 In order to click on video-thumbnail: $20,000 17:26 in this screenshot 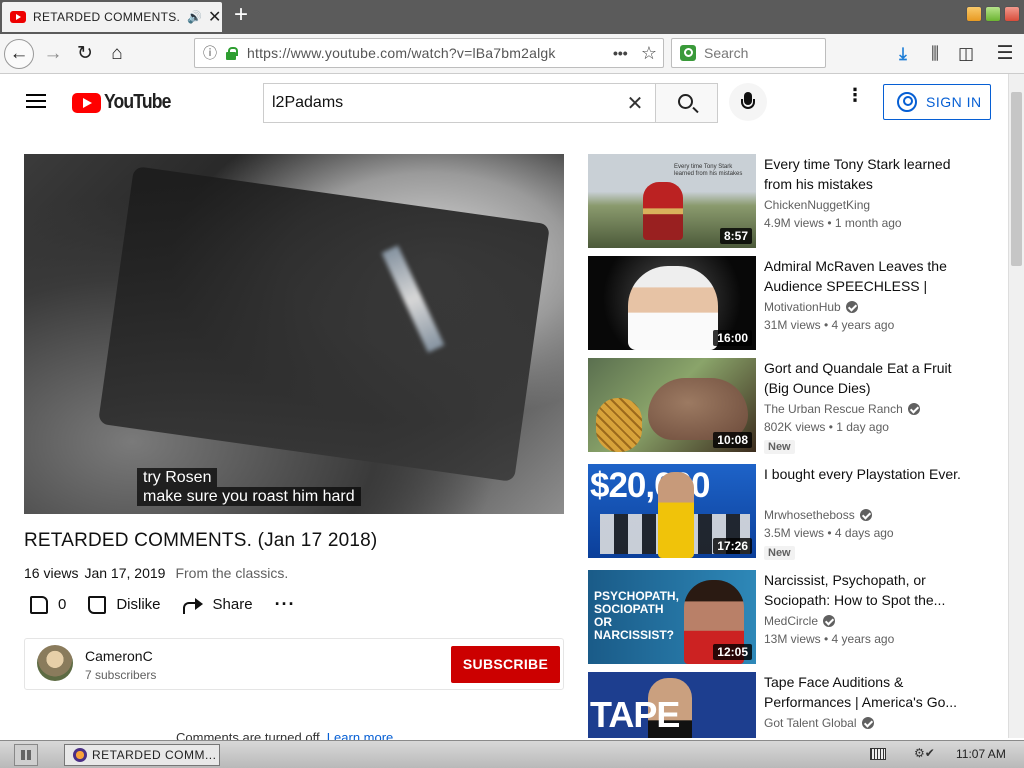, I will do `click(672, 511)`.